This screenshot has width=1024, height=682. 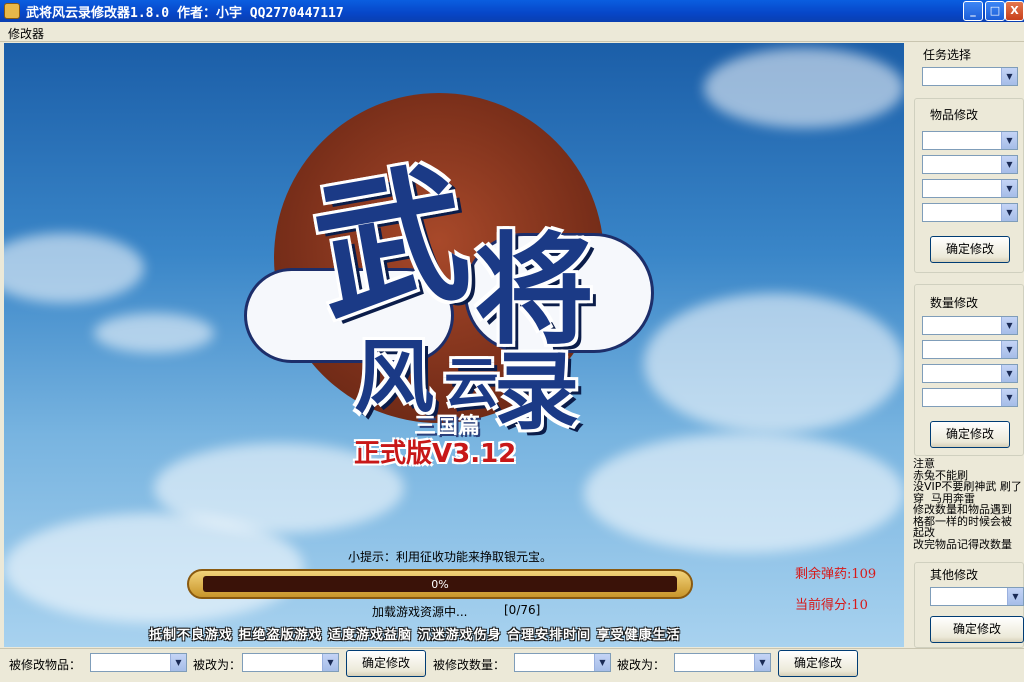 I want to click on item-select-3: ▼, so click(x=970, y=188).